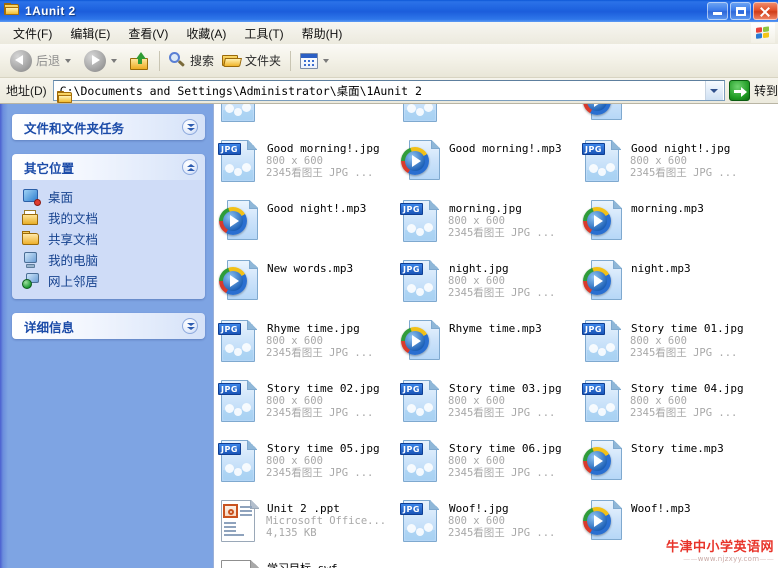 Image resolution: width=778 pixels, height=568 pixels. I want to click on panel-file-folder-tasks: 文件和文件夹任务, so click(108, 127).